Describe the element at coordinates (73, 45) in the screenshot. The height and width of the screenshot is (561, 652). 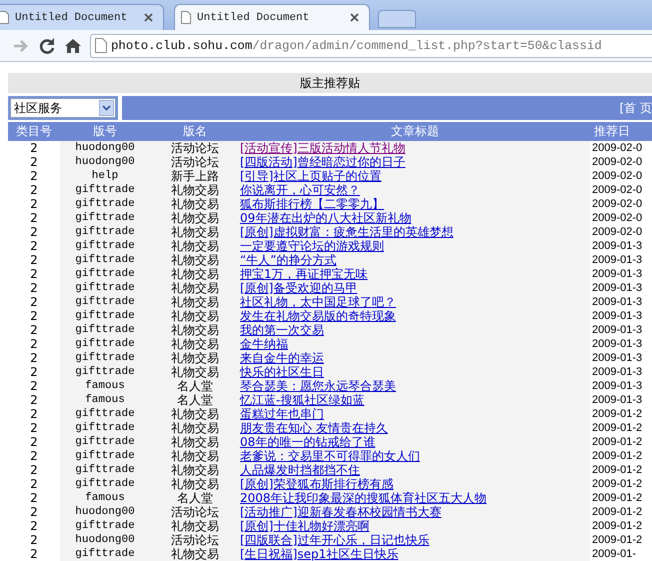
I see `home-icon` at that location.